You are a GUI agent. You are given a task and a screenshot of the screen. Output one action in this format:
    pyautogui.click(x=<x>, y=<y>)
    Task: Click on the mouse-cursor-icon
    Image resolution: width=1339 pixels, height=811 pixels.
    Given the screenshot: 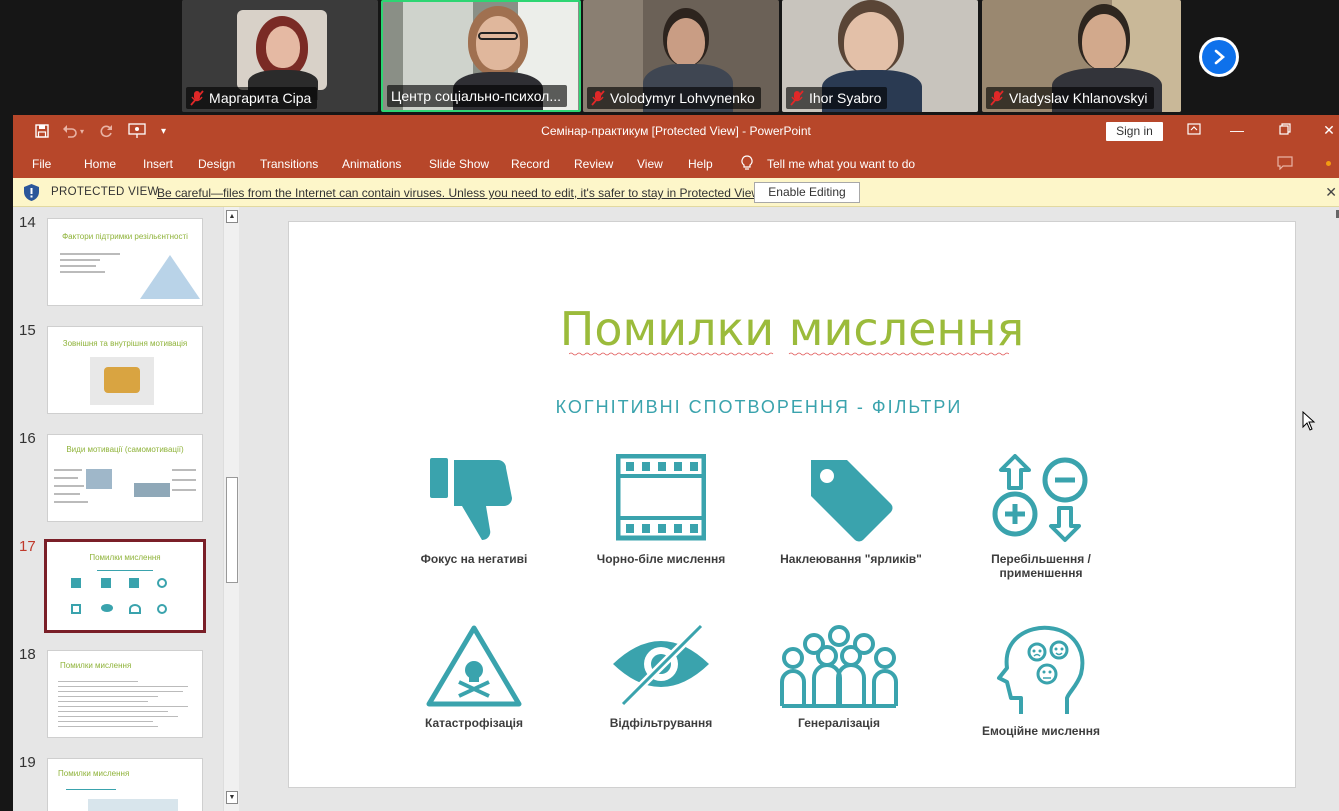 What is the action you would take?
    pyautogui.click(x=1309, y=421)
    